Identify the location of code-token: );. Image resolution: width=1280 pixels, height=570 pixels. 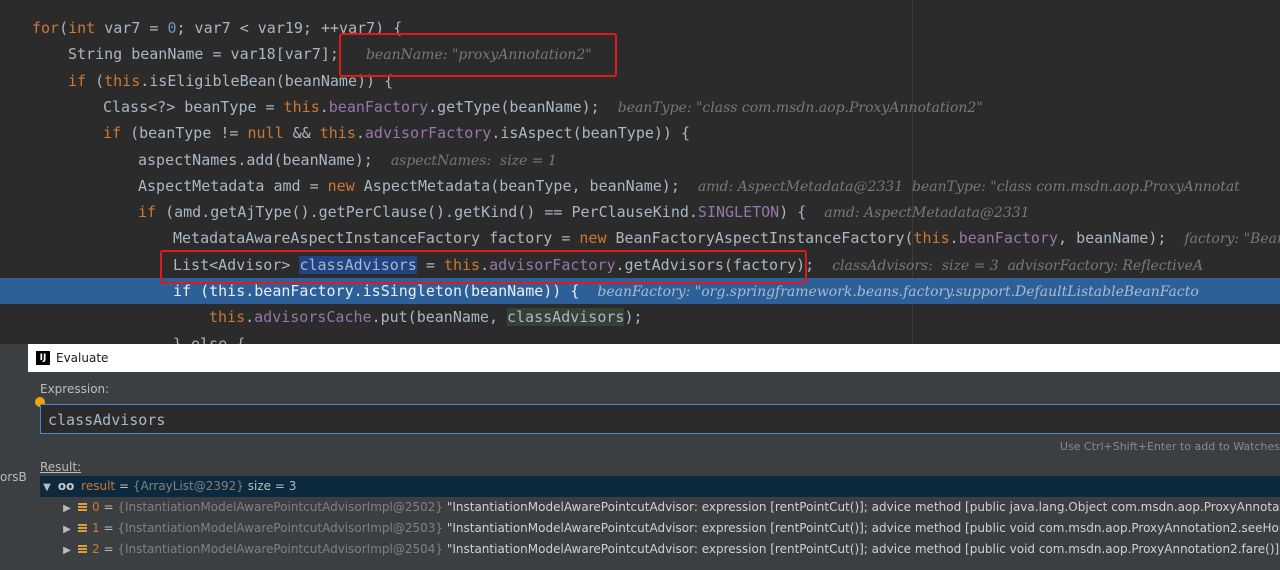
(633, 317).